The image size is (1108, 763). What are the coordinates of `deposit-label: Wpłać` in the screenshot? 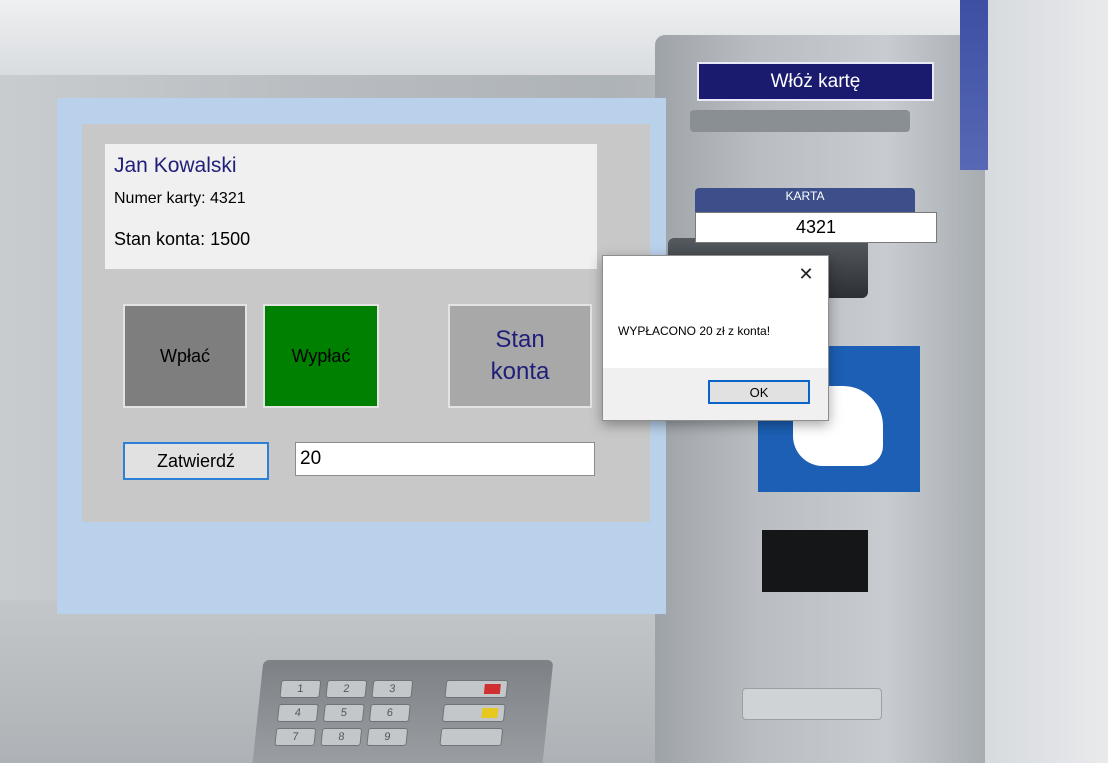 It's located at (184, 355).